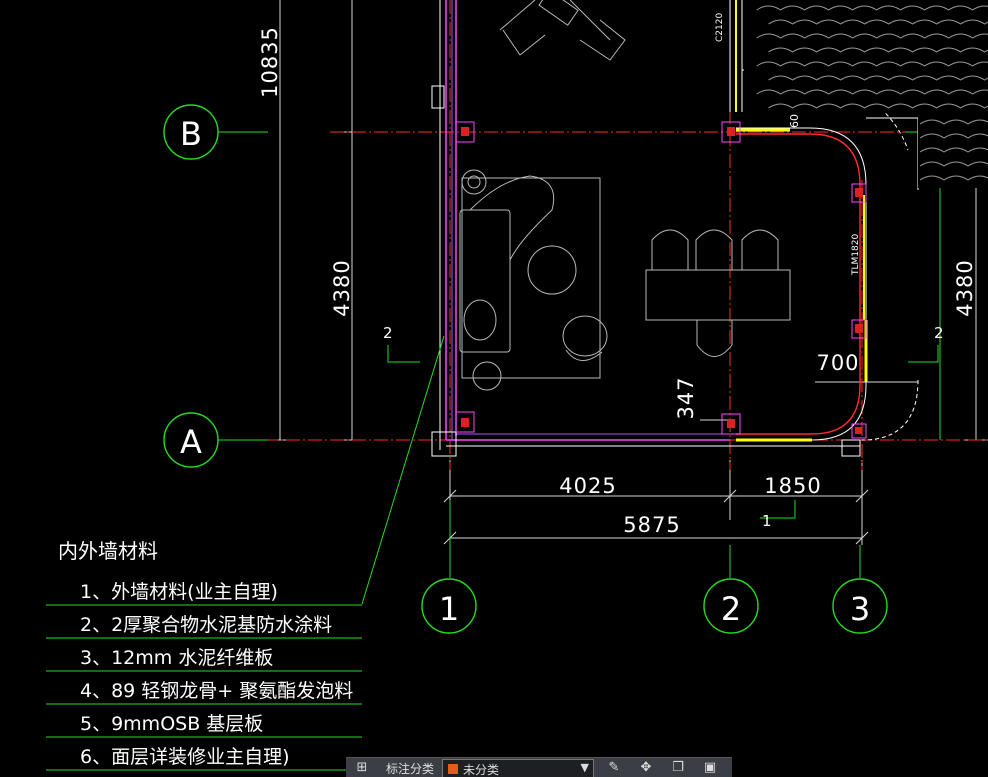 This screenshot has height=777, width=988. I want to click on dim-347: 347, so click(686, 397).